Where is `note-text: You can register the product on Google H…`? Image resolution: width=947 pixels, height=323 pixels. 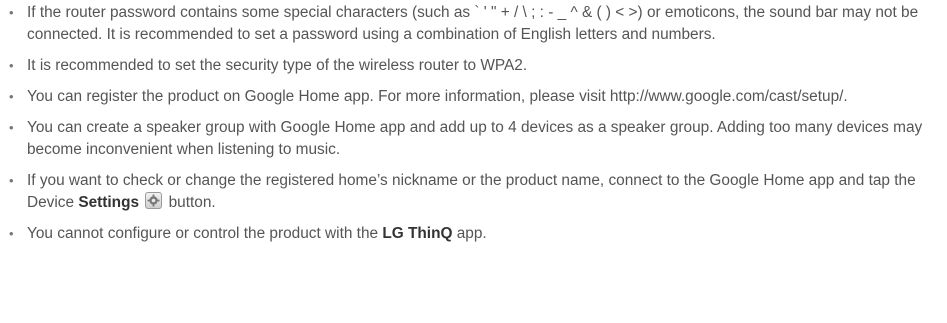 note-text: You can register the product on Google H… is located at coordinates (437, 96).